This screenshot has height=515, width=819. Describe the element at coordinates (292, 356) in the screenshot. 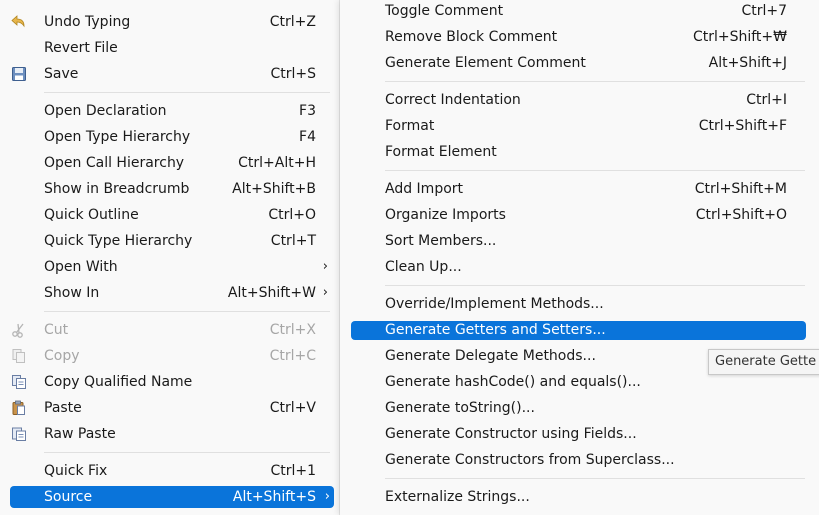

I see `copy-shortcut: Ctrl+C` at that location.